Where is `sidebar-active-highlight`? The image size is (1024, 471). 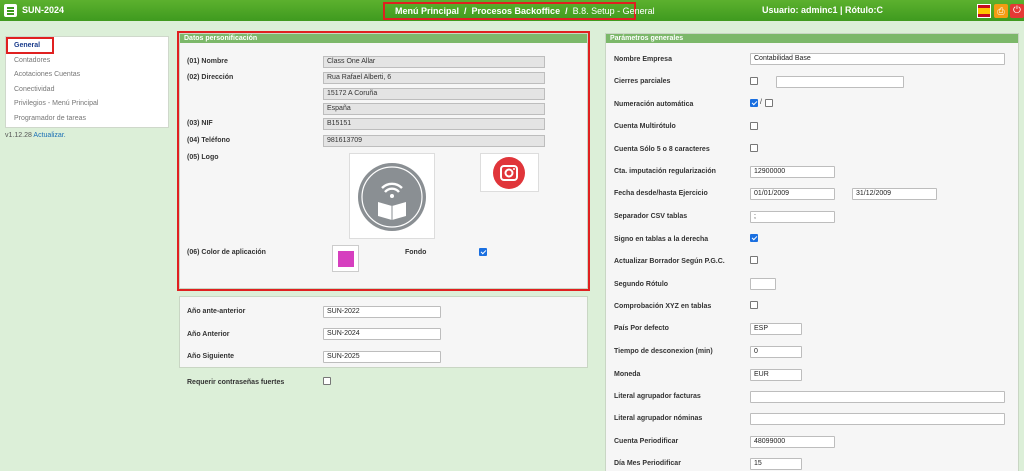 sidebar-active-highlight is located at coordinates (30, 45).